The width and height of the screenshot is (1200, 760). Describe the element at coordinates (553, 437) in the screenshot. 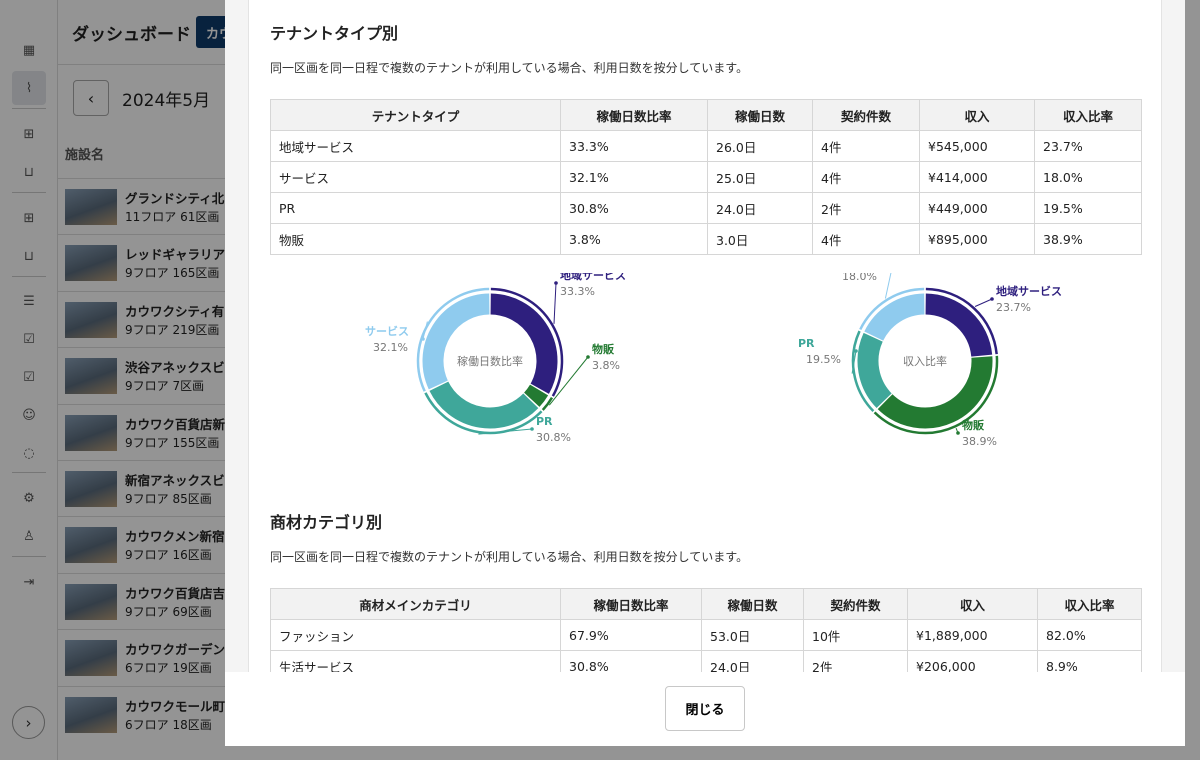

I see `slice-value: 30.8%` at that location.